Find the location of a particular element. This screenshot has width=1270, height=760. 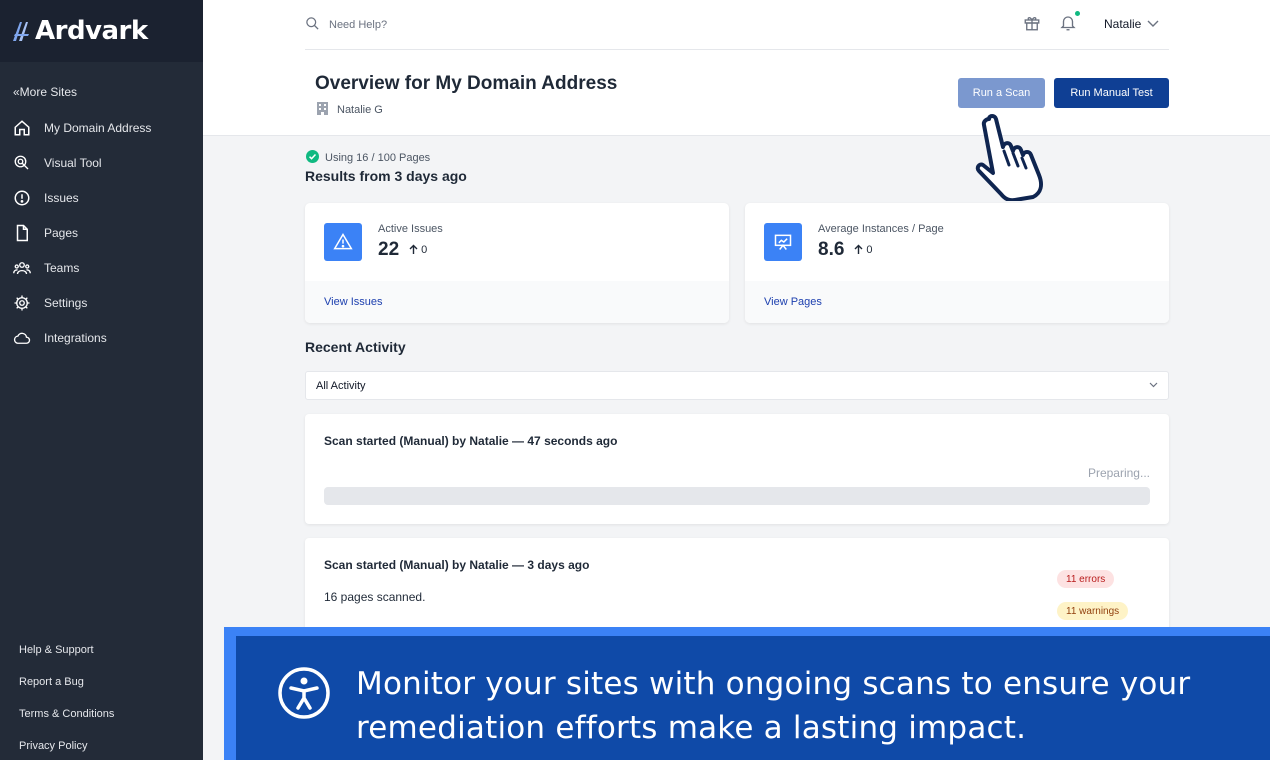

help-support-link: Help & Support is located at coordinates (66, 654).